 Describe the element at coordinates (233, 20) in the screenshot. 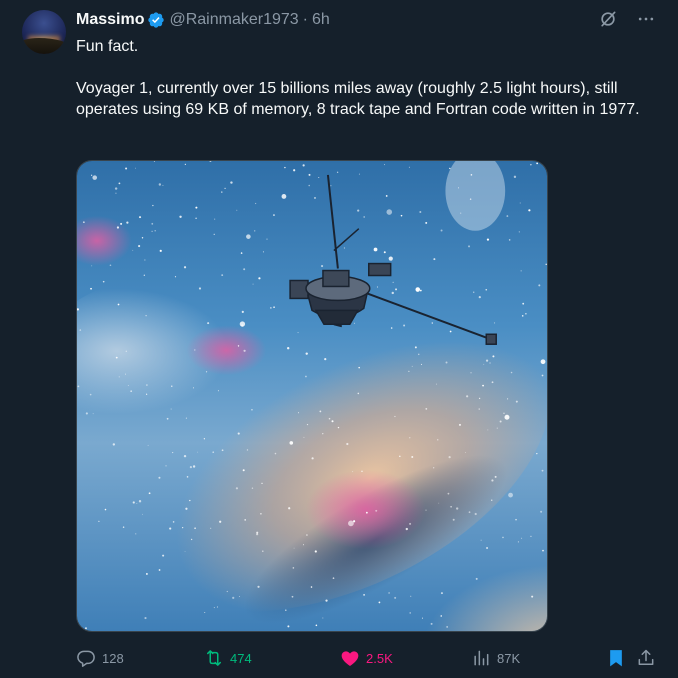

I see `author-handle: @Rainmaker1973` at that location.